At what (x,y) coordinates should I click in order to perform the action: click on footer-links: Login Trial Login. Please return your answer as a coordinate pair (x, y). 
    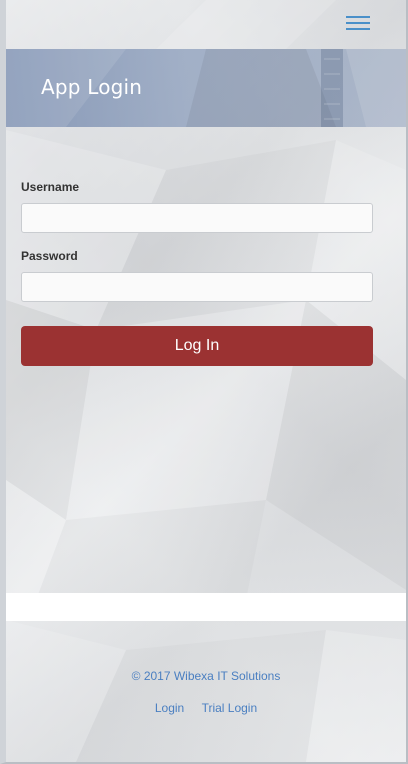
    Looking at the image, I should click on (206, 708).